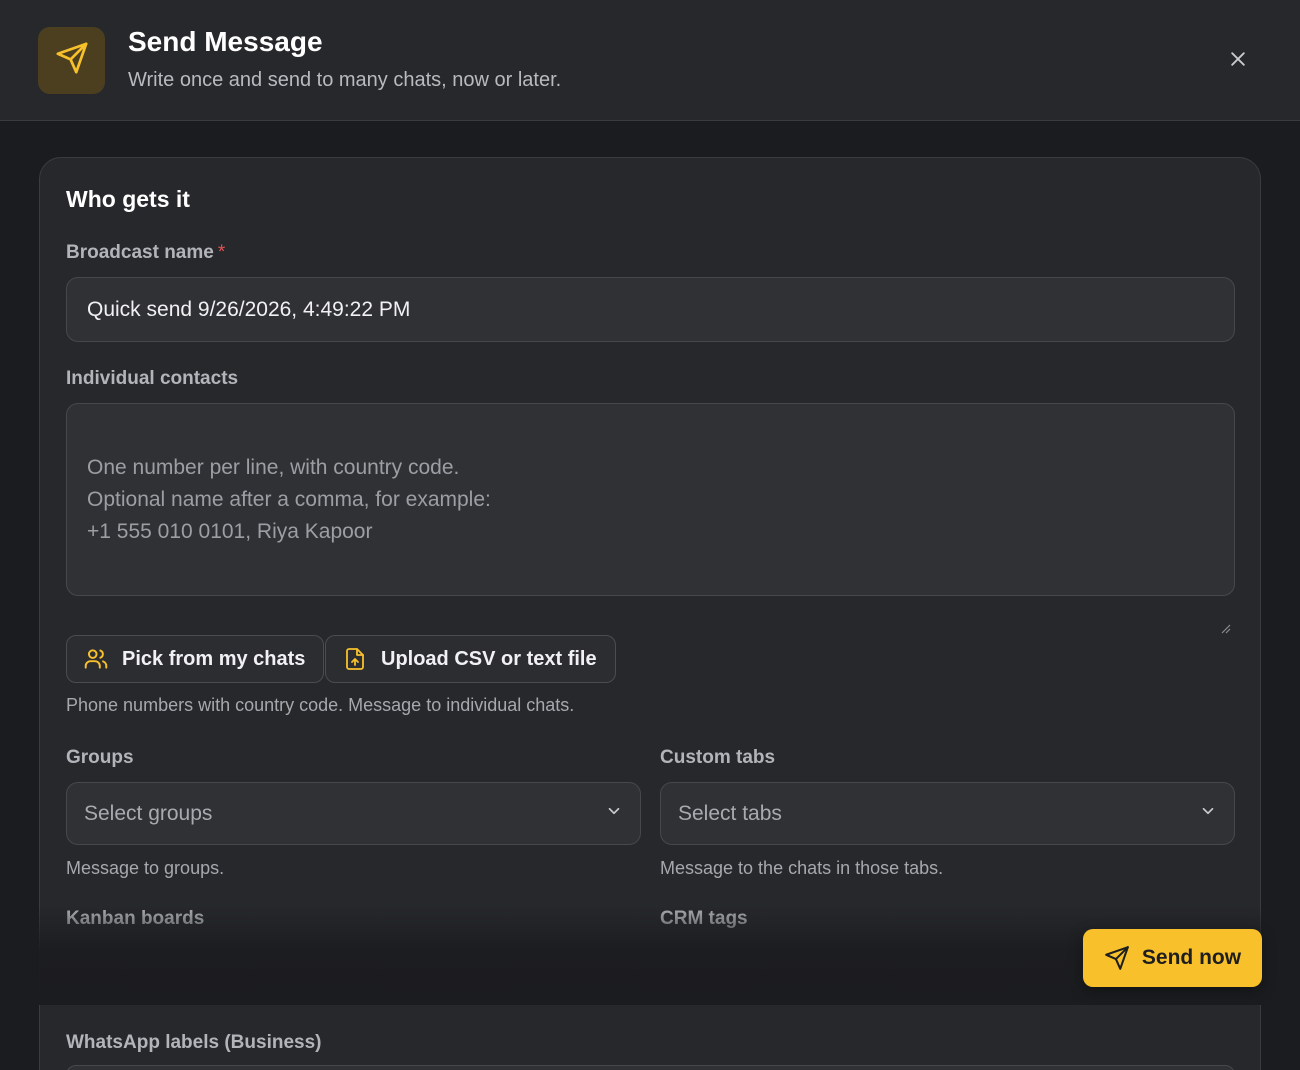 The height and width of the screenshot is (1070, 1300). Describe the element at coordinates (249, 309) in the screenshot. I see `broadcast-name-value: Quick send 9/26/2026, 4:49:22 PM` at that location.